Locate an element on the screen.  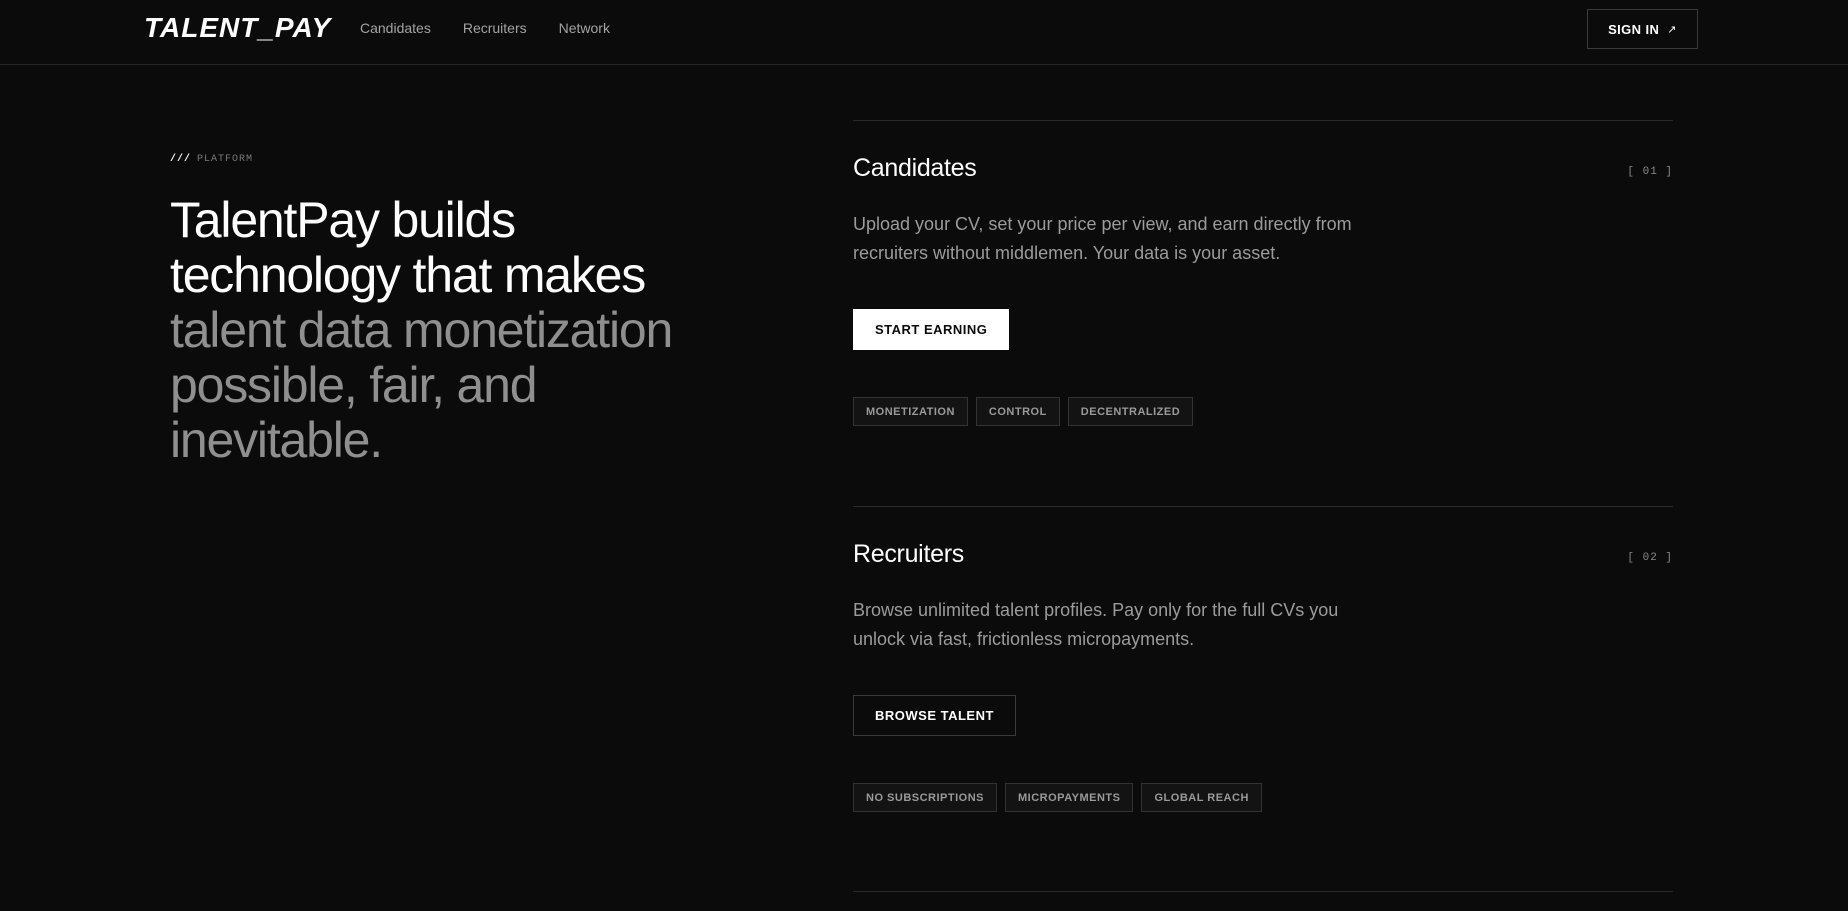
tag-micropayments: MICROPAYMENTS is located at coordinates (1069, 797).